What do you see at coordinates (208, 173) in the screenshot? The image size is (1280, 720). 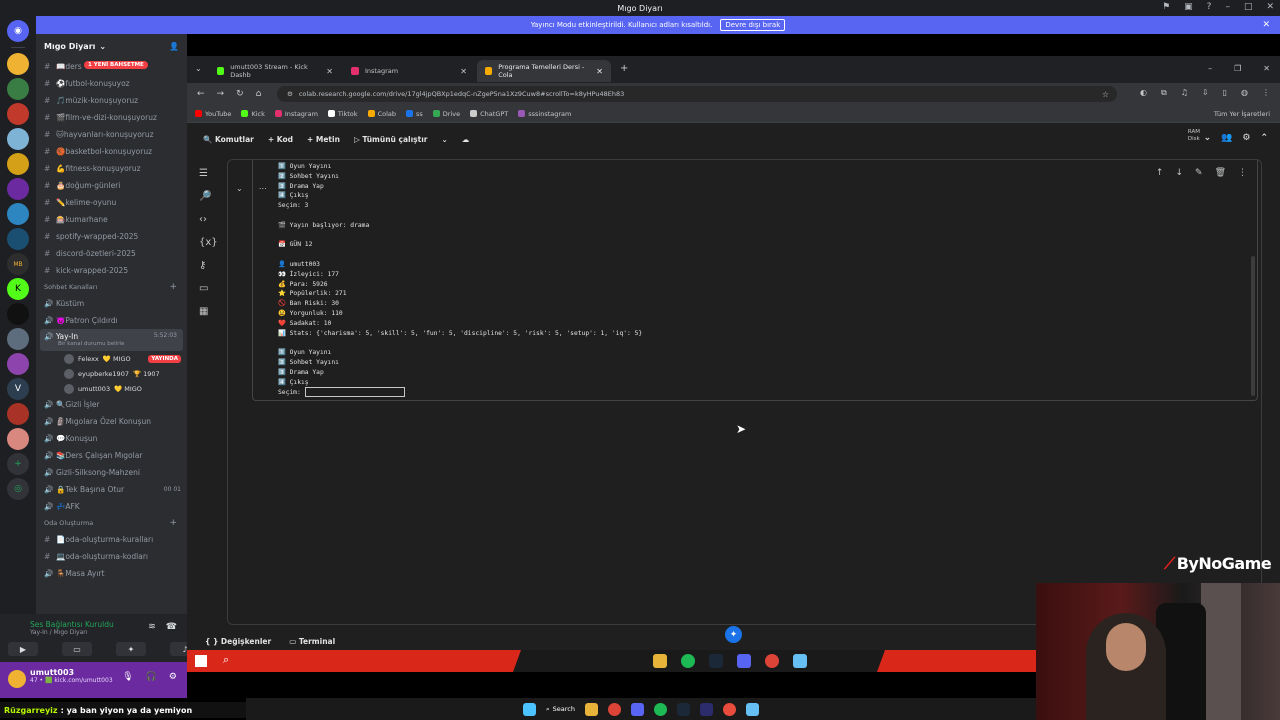 I see `table-of-contents-icon: ☰` at bounding box center [208, 173].